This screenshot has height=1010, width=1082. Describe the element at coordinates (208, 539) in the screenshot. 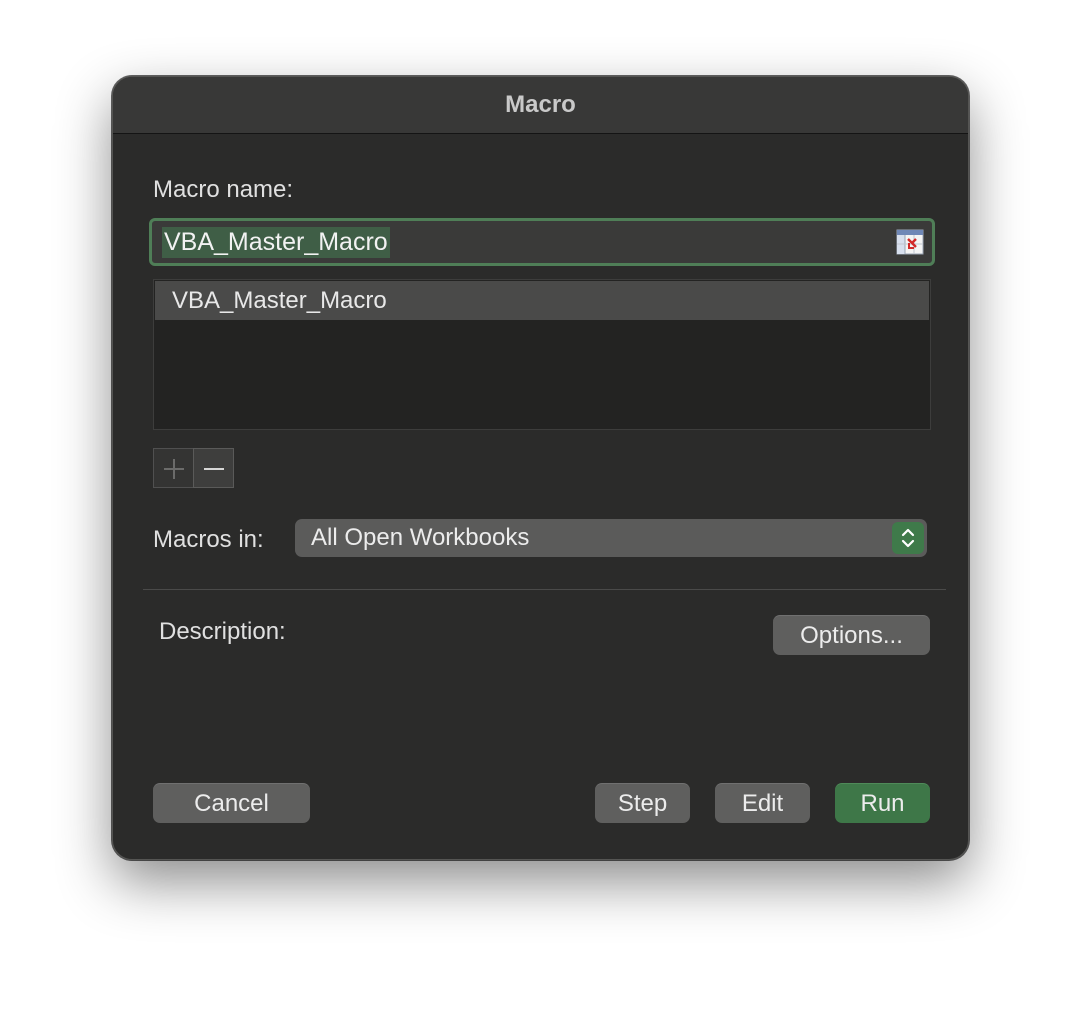

I see `macros-in-label: Macros in:` at that location.